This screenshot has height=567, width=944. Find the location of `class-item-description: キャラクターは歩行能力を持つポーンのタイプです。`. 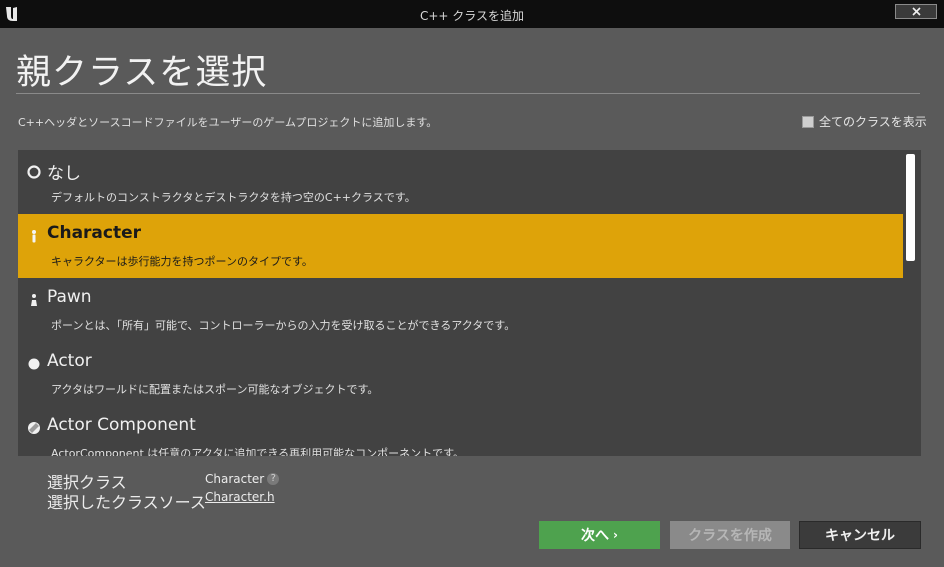

class-item-description: キャラクターは歩行能力を持つポーンのタイプです。 is located at coordinates (182, 261).